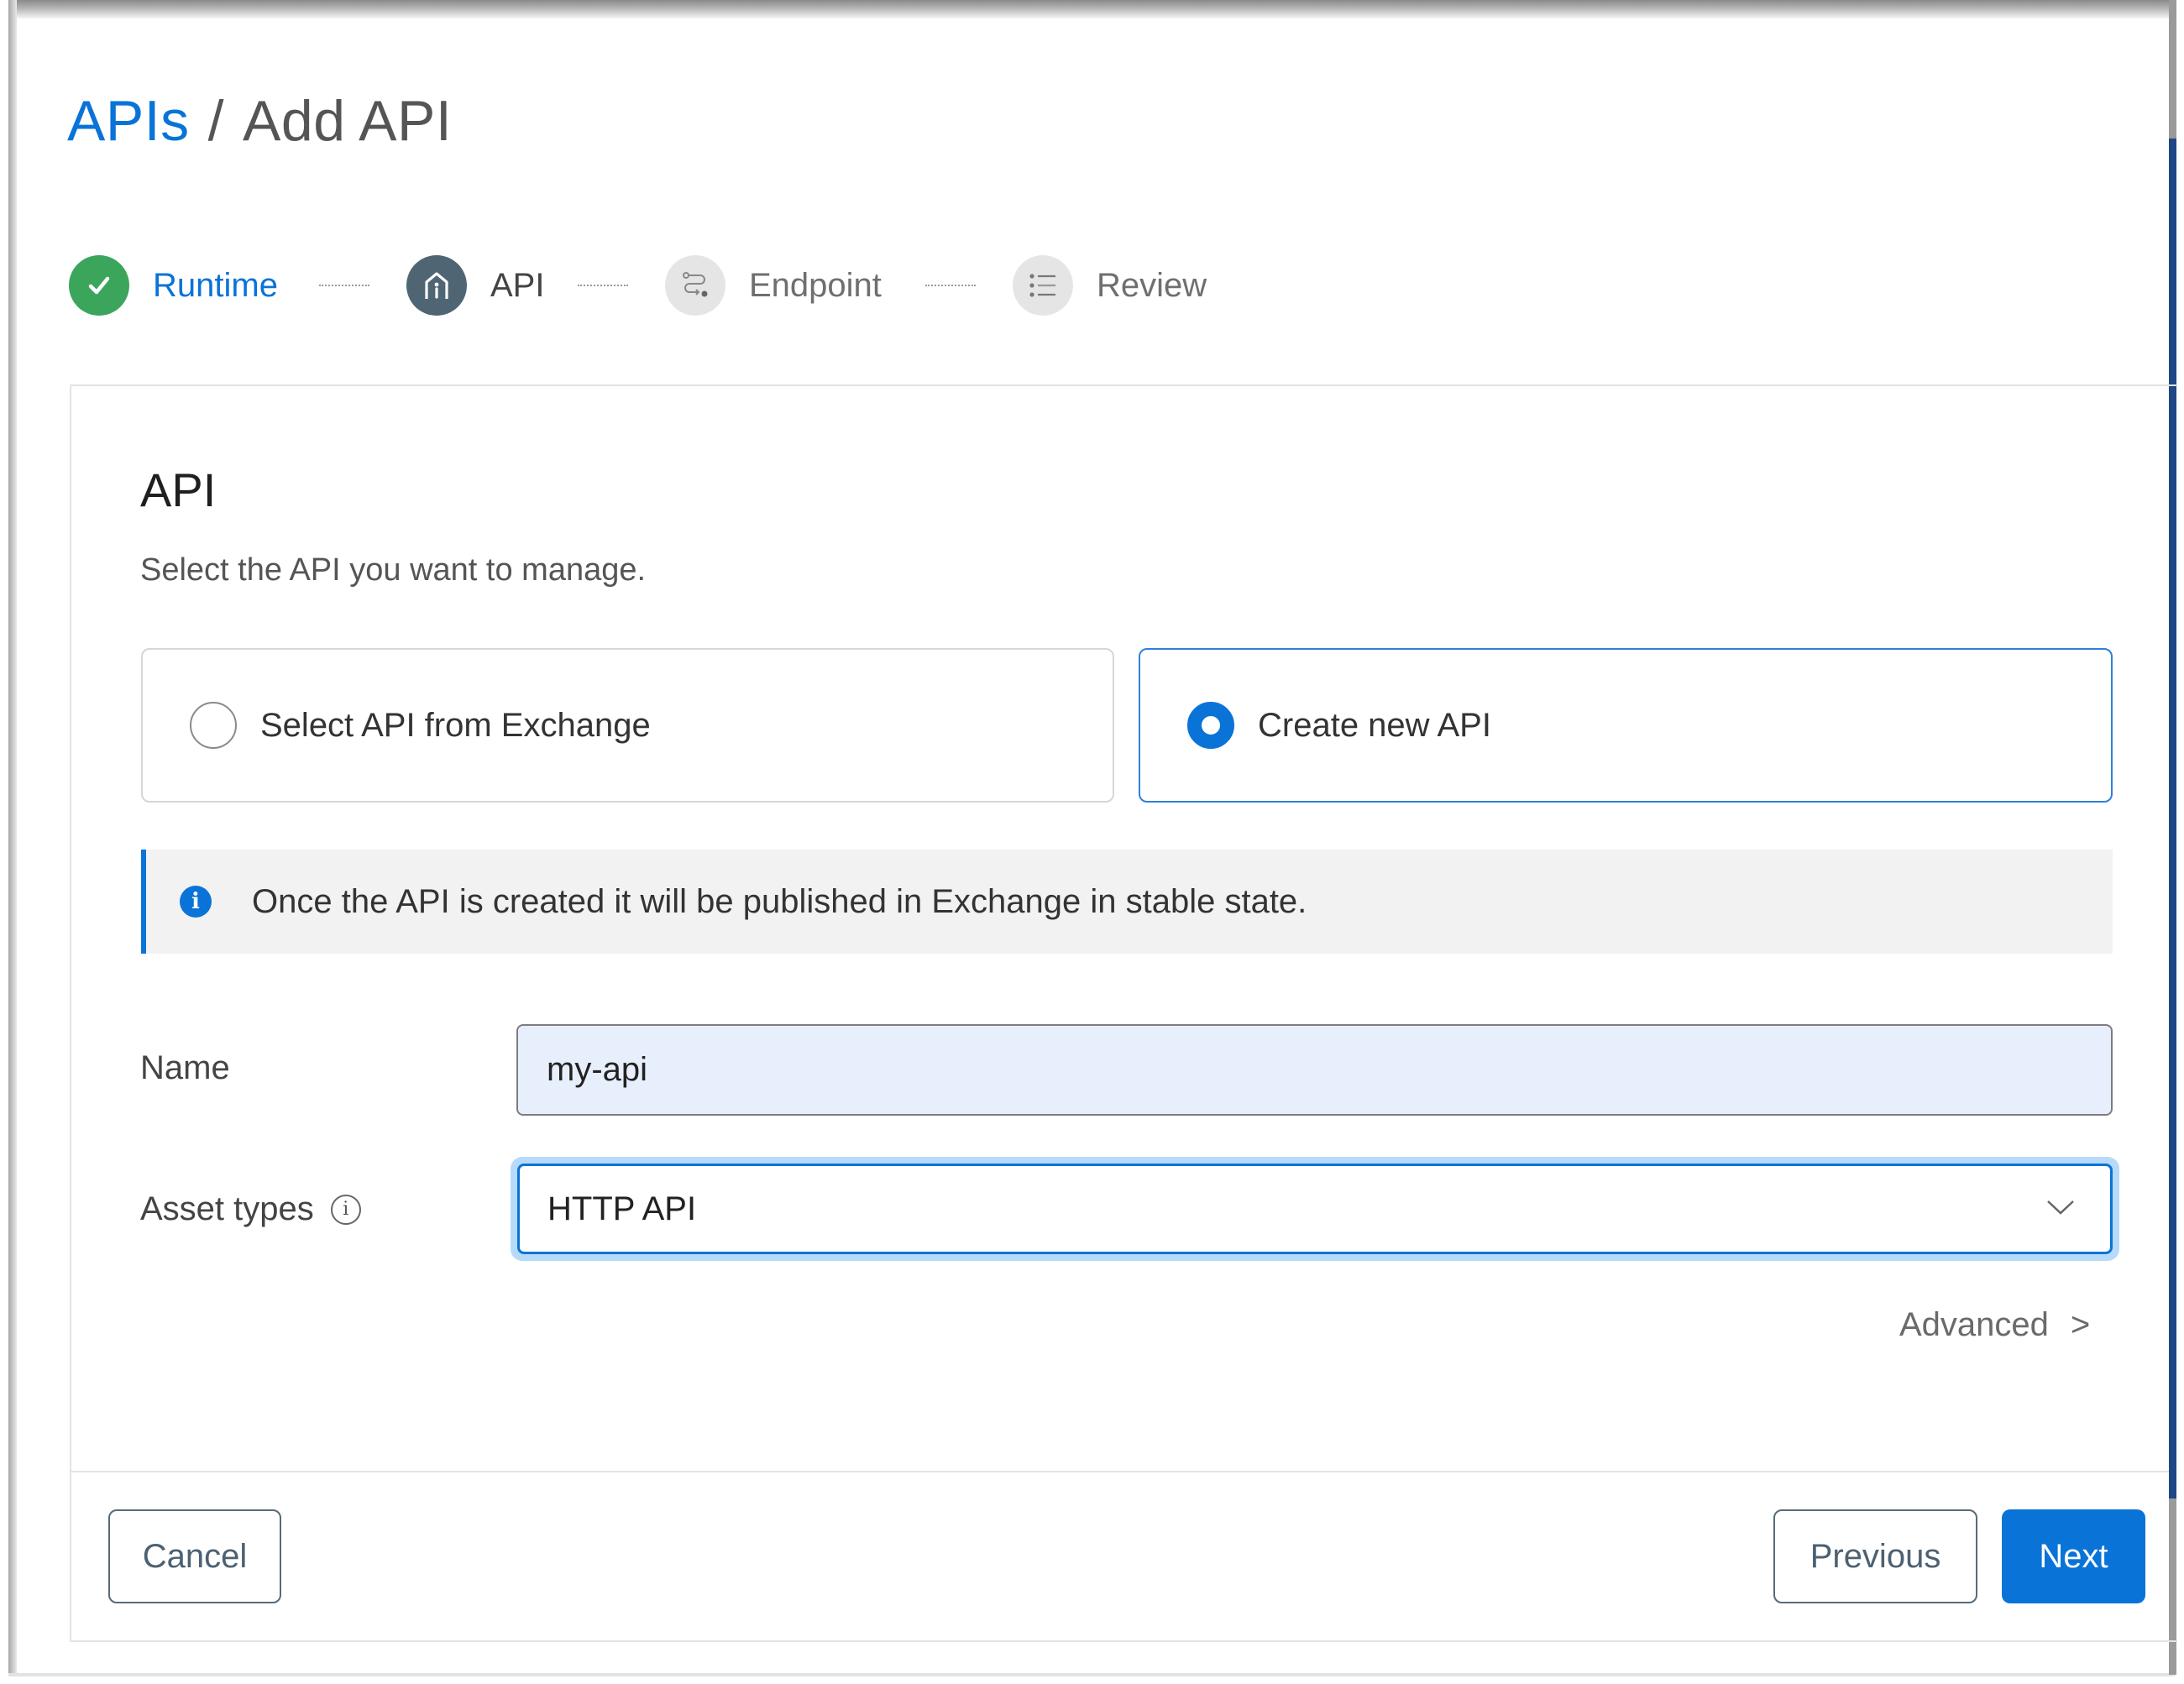  Describe the element at coordinates (1119, 1472) in the screenshot. I see `footer-divider` at that location.